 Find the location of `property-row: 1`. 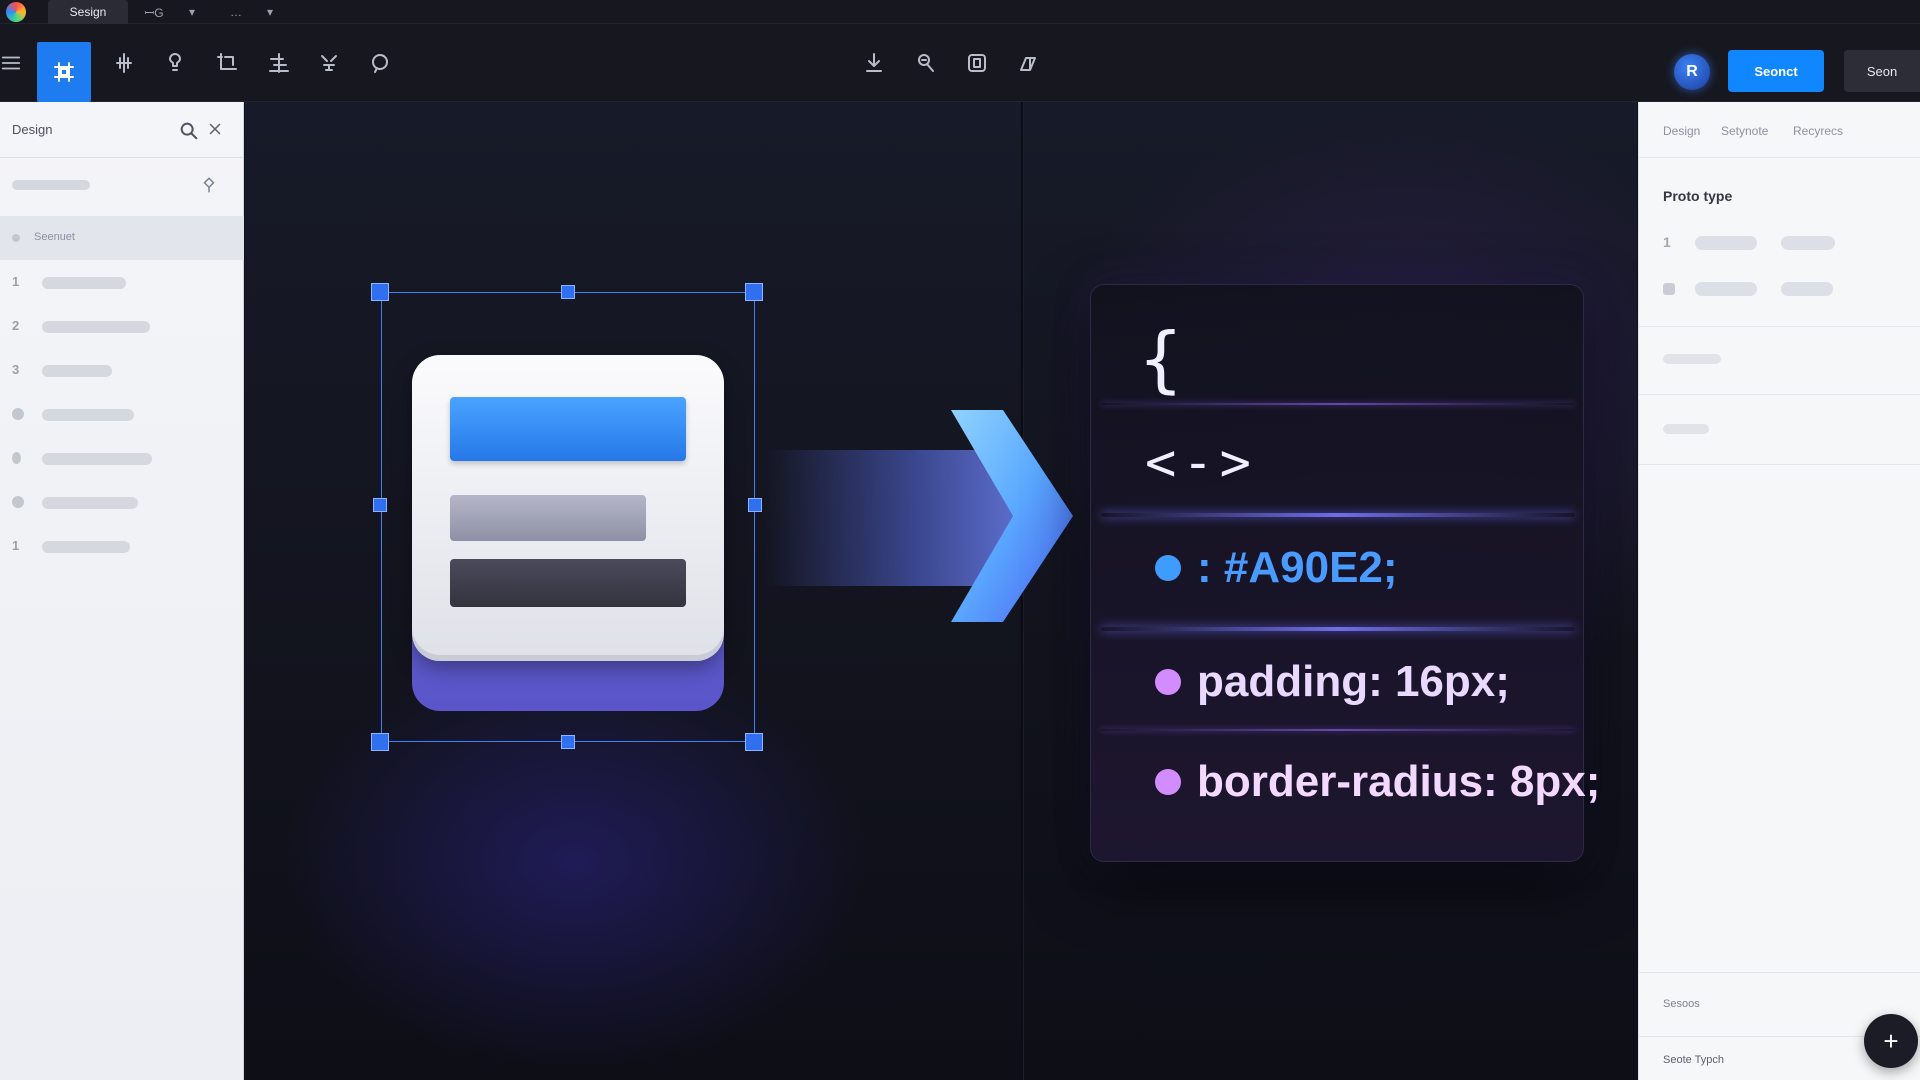

property-row: 1 is located at coordinates (1783, 242).